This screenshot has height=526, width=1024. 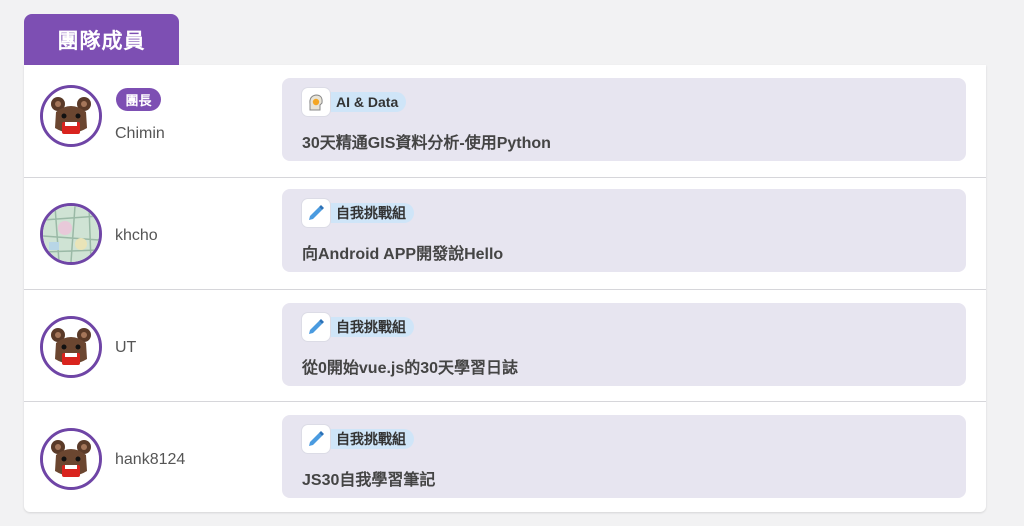 What do you see at coordinates (624, 230) in the screenshot?
I see `series-card: 自我挑戰組 向Android APP開發說Hello` at bounding box center [624, 230].